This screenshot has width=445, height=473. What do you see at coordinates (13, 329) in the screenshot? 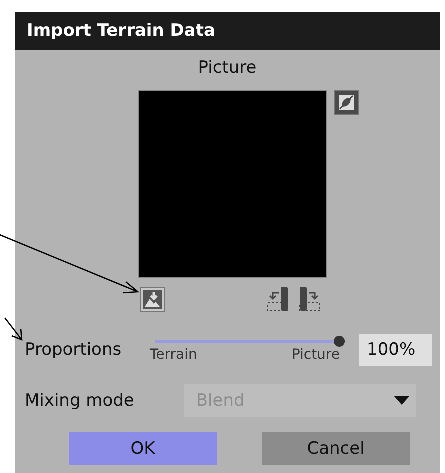
I see `annotation-arrow` at bounding box center [13, 329].